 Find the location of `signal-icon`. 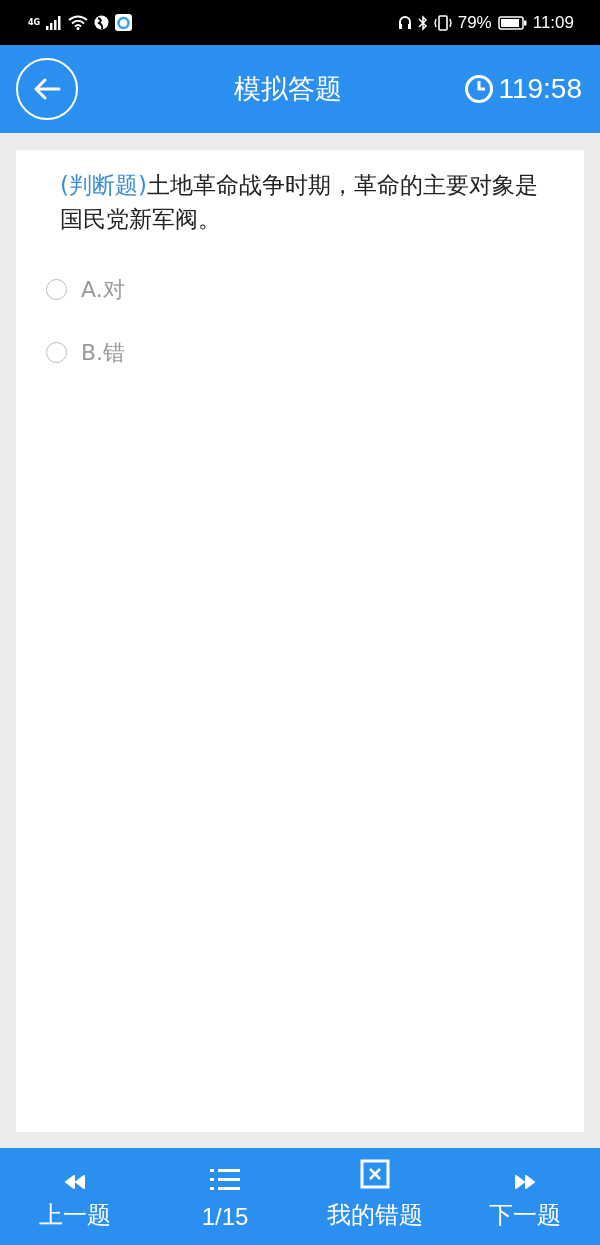

signal-icon is located at coordinates (54, 22).